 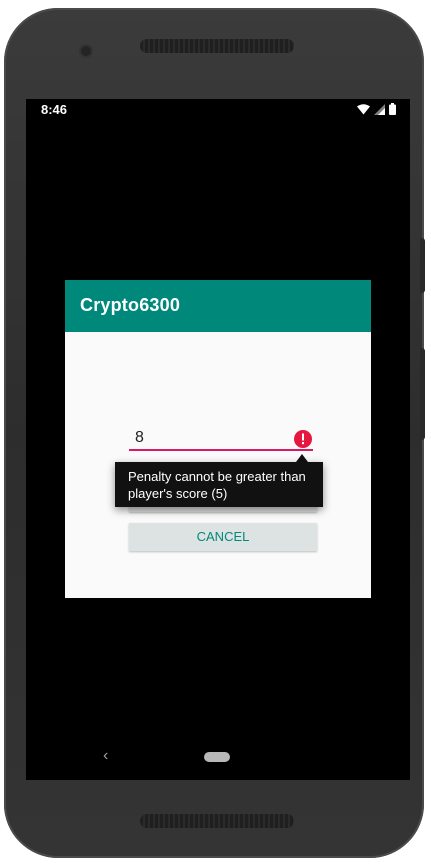 What do you see at coordinates (217, 476) in the screenshot?
I see `error-message-line-1: Penalty cannot be greater than` at bounding box center [217, 476].